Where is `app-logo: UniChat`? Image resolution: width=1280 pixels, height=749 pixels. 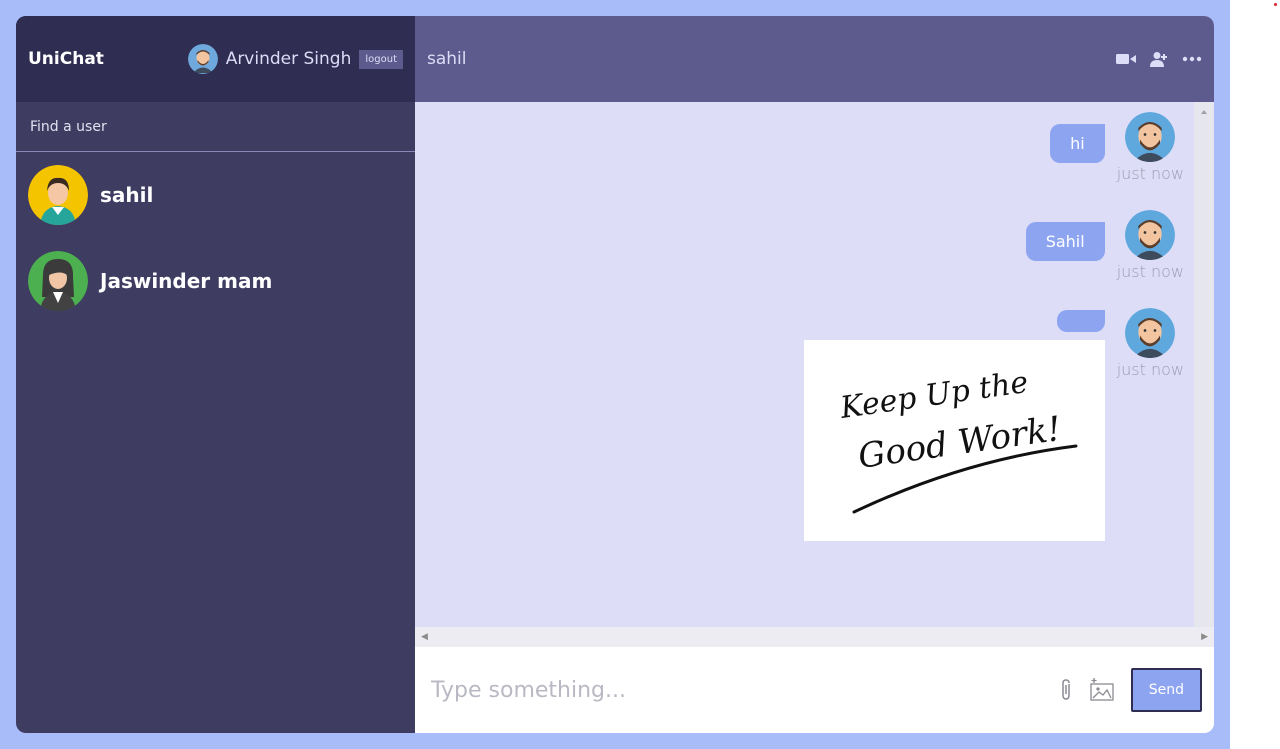
app-logo: UniChat is located at coordinates (66, 59).